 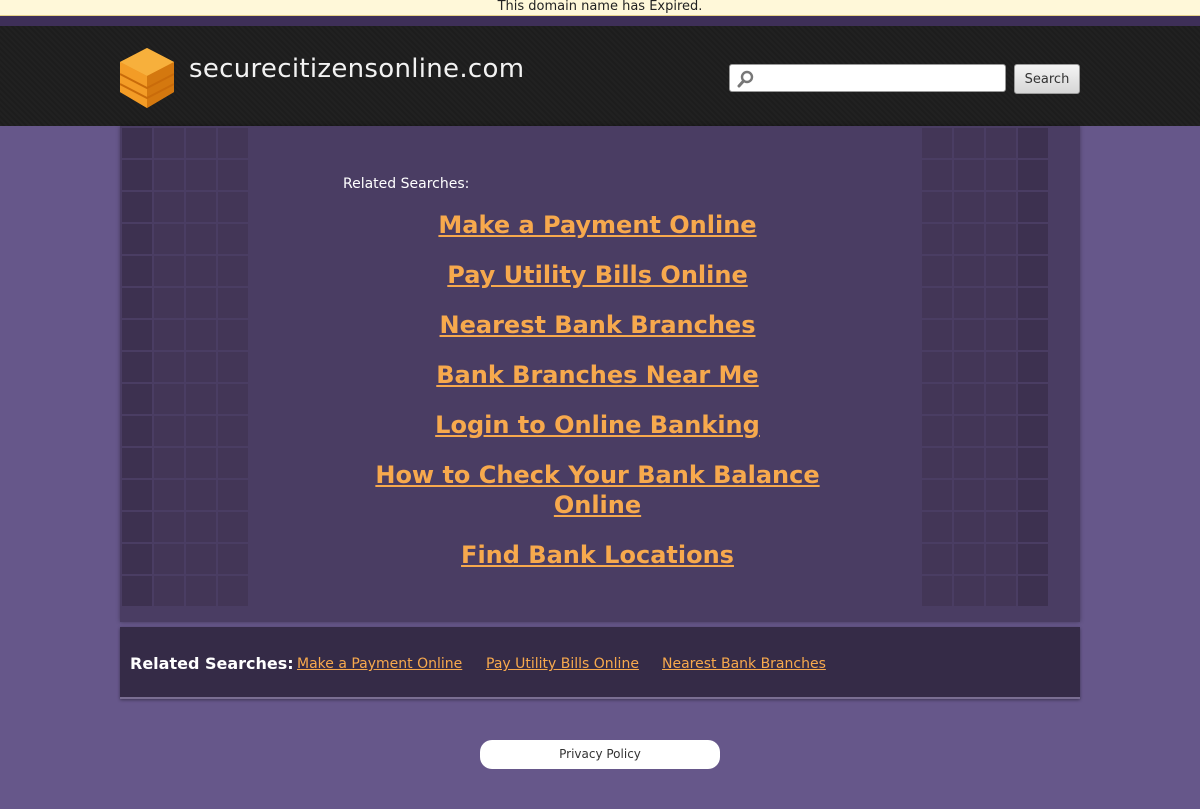 I want to click on search-button: Search, so click(x=1047, y=79).